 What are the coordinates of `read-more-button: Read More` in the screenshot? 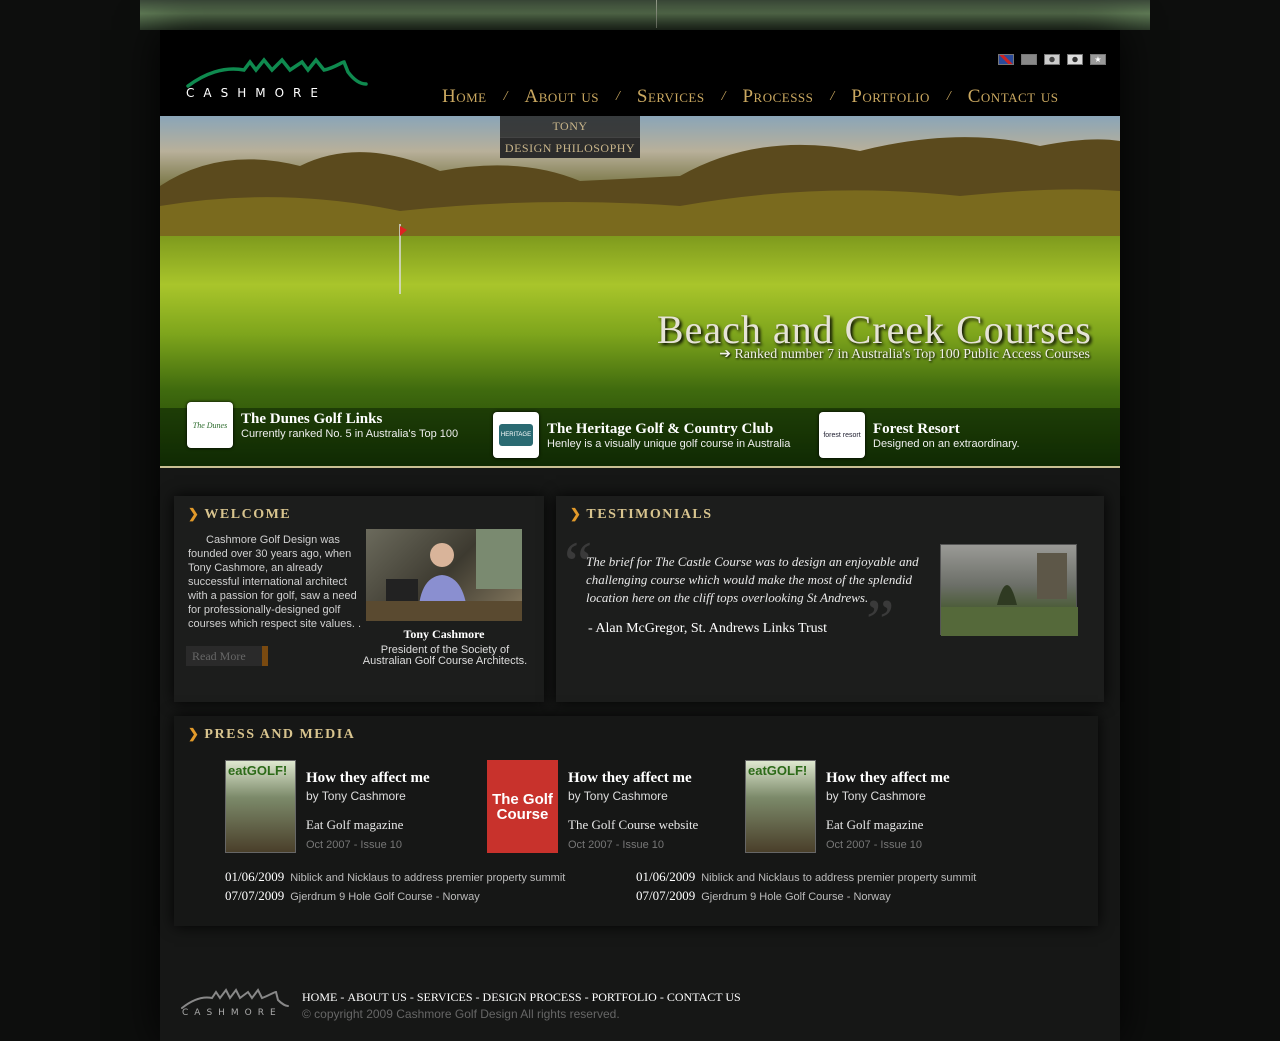 It's located at (227, 656).